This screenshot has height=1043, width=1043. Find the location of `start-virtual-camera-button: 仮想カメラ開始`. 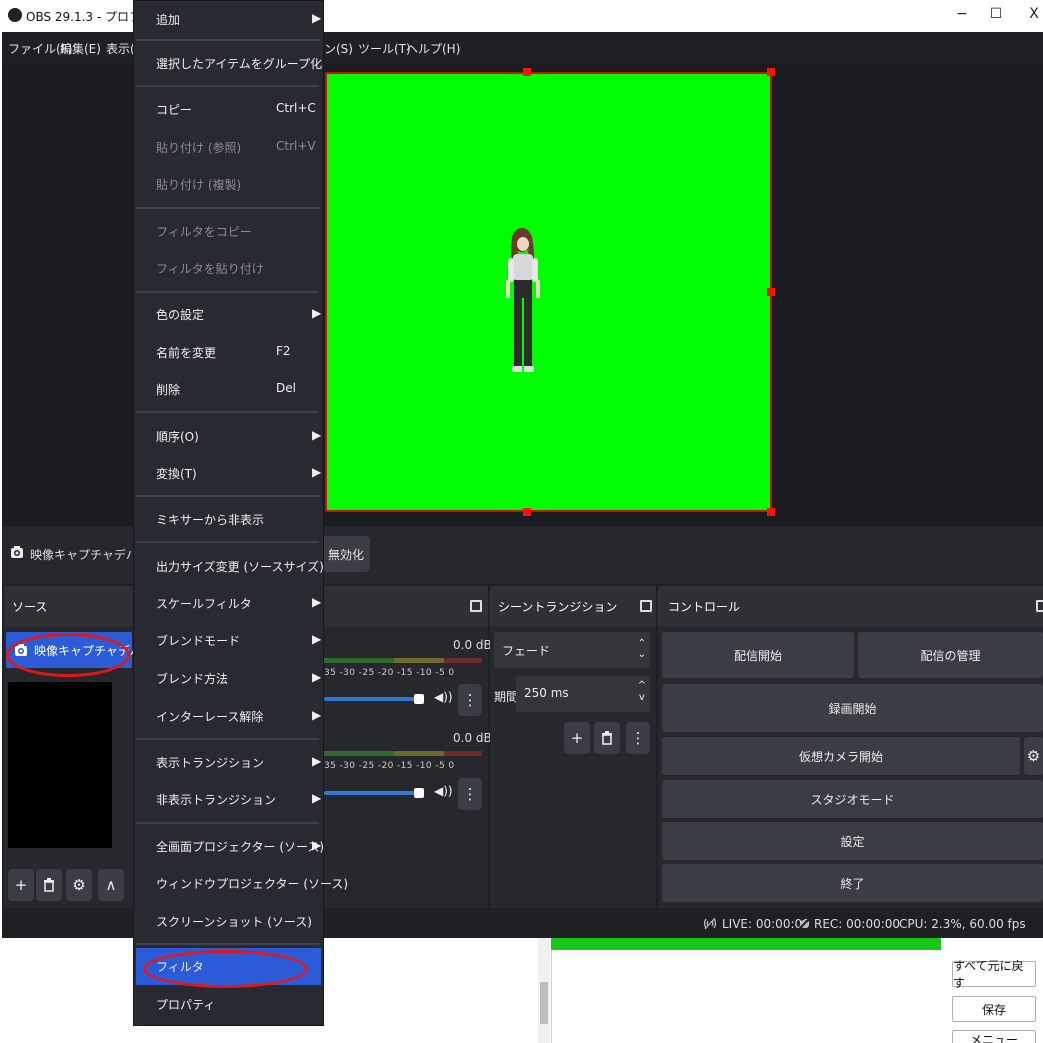

start-virtual-camera-button: 仮想カメラ開始 is located at coordinates (841, 756).